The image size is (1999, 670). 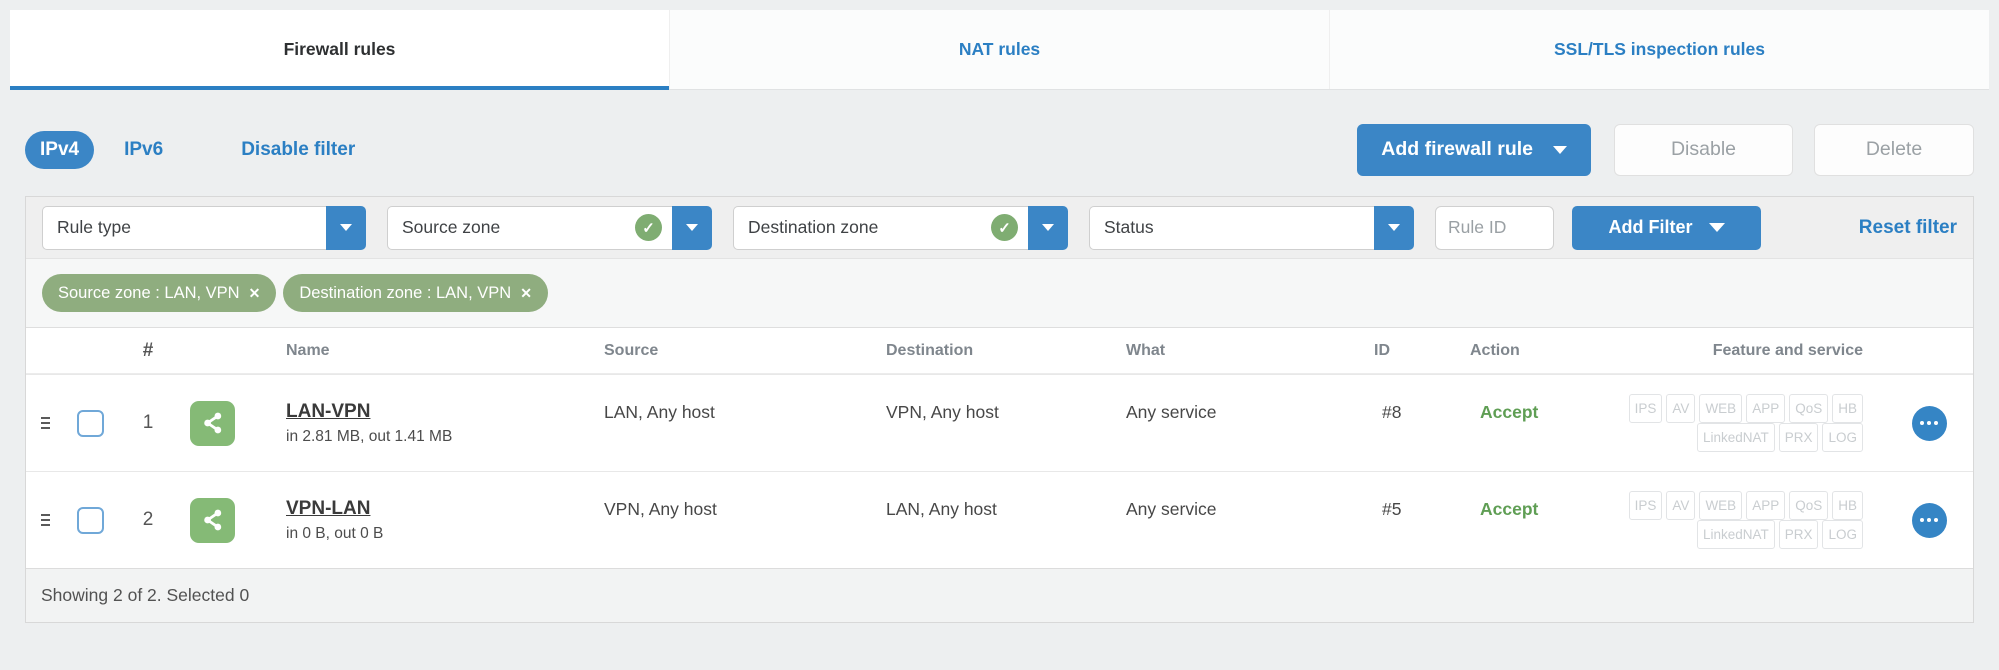 I want to click on header-action: Action, so click(x=1495, y=350).